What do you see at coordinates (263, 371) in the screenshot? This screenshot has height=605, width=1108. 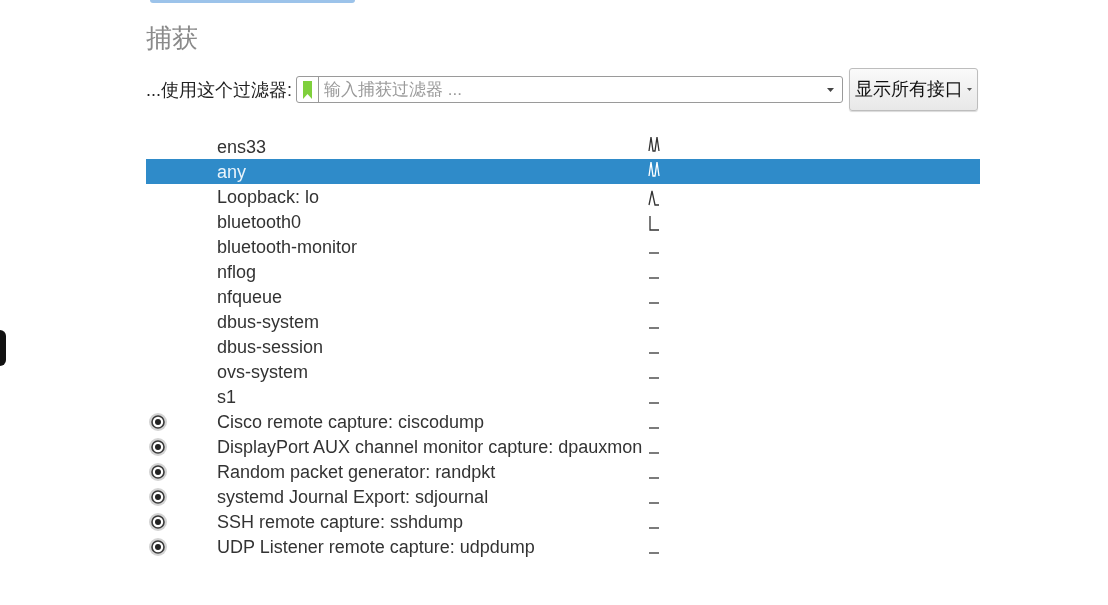 I see `interface-name: ovs-system` at bounding box center [263, 371].